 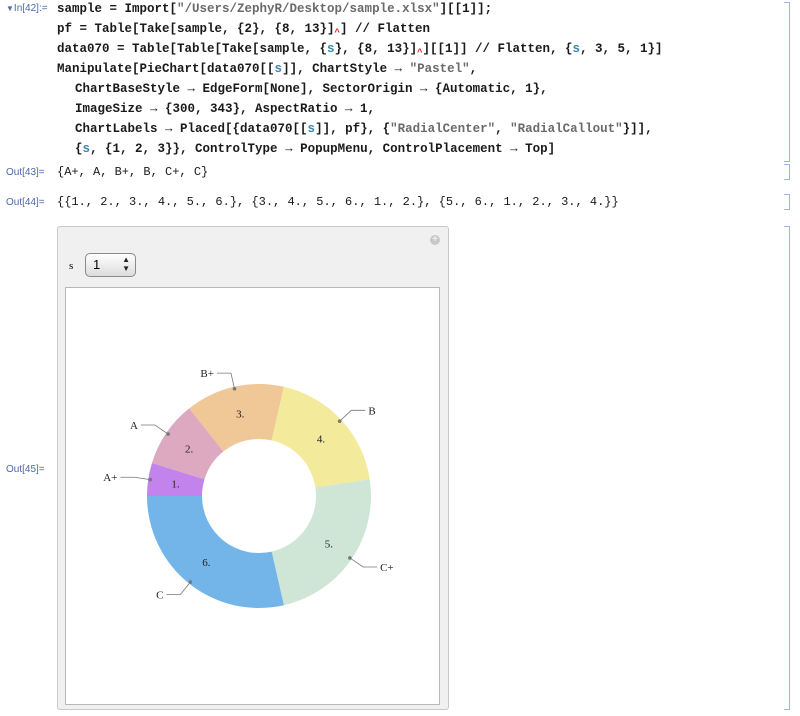 I want to click on pie-slice-C, so click(x=215, y=552).